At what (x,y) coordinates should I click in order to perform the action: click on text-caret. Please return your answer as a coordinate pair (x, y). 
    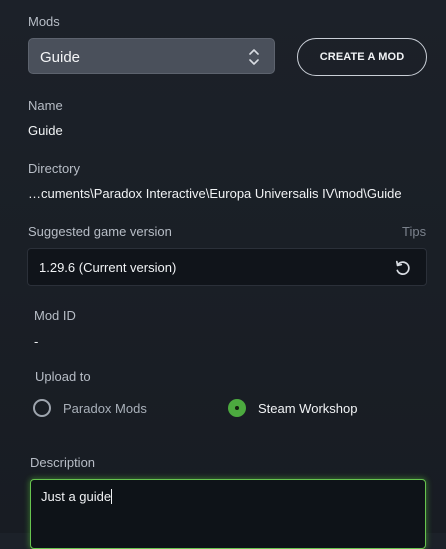
    Looking at the image, I should click on (112, 496).